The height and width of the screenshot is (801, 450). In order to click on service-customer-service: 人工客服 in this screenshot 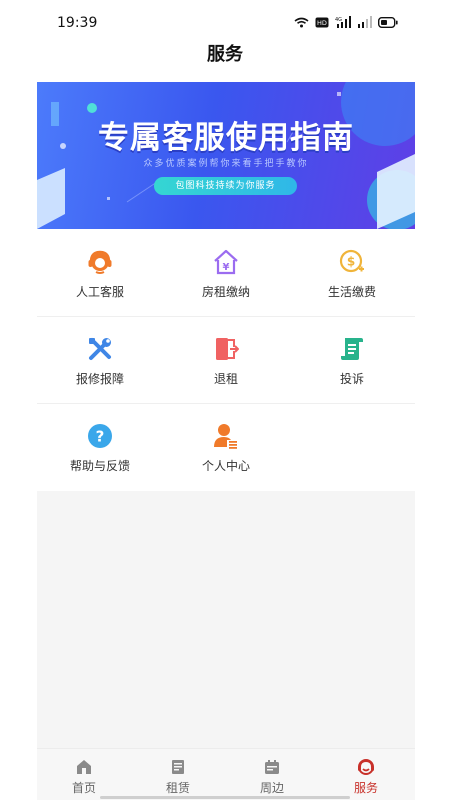, I will do `click(100, 272)`.